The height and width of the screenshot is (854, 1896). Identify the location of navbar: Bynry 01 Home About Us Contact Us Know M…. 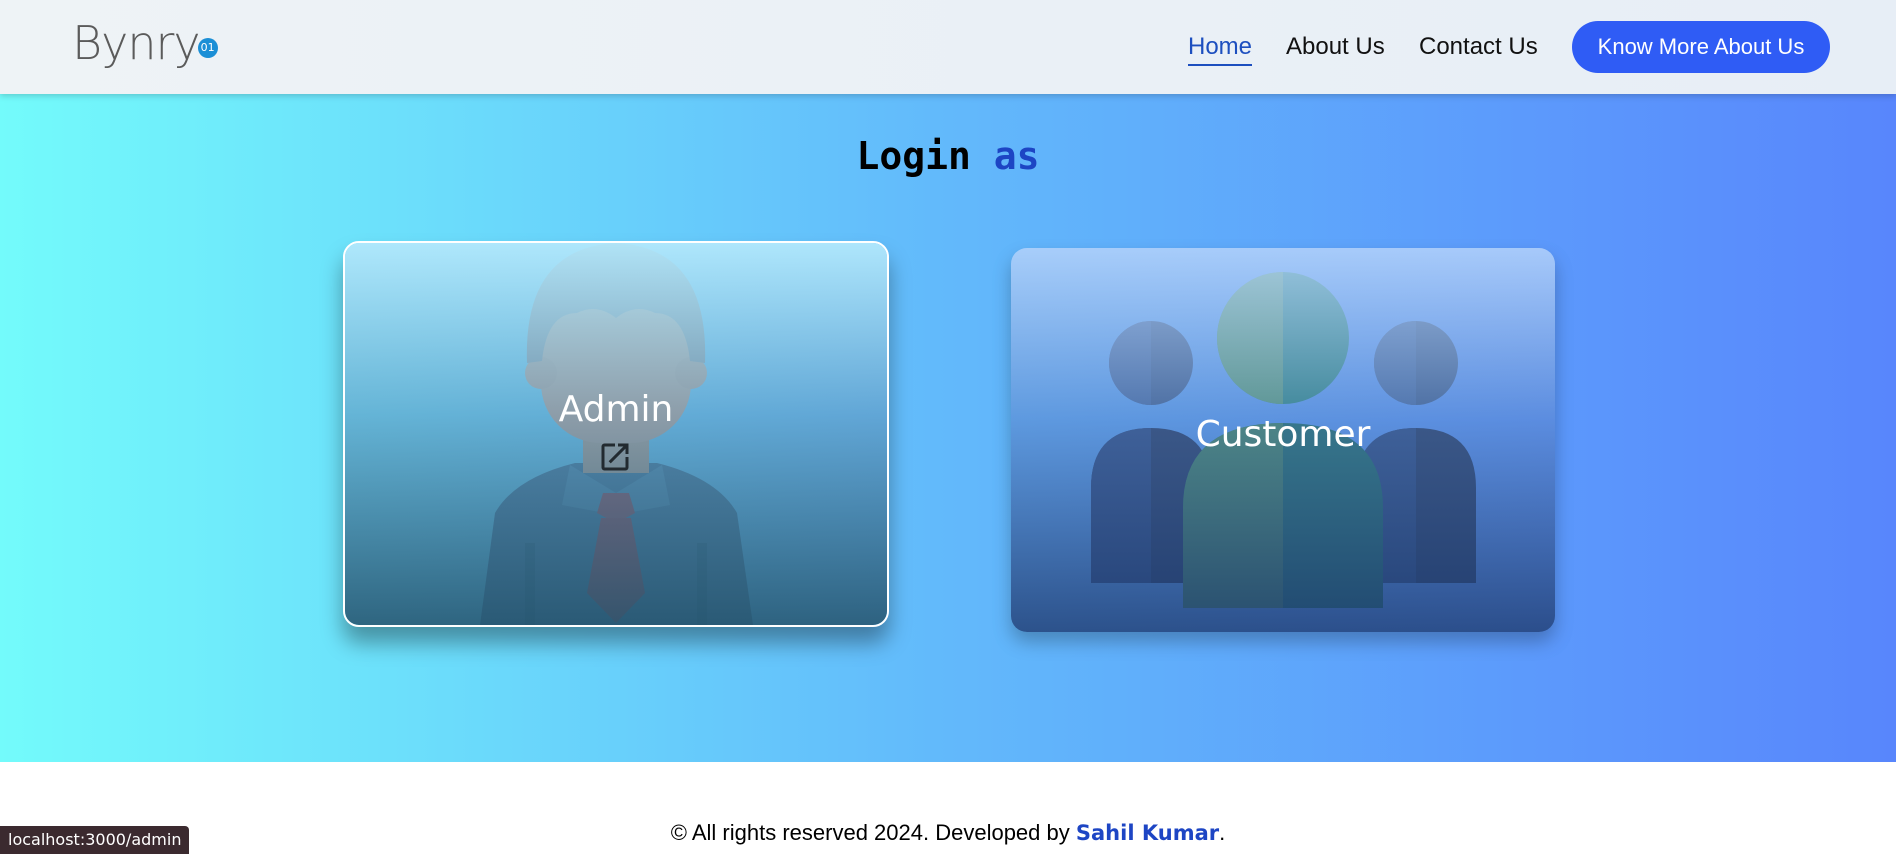
(948, 47).